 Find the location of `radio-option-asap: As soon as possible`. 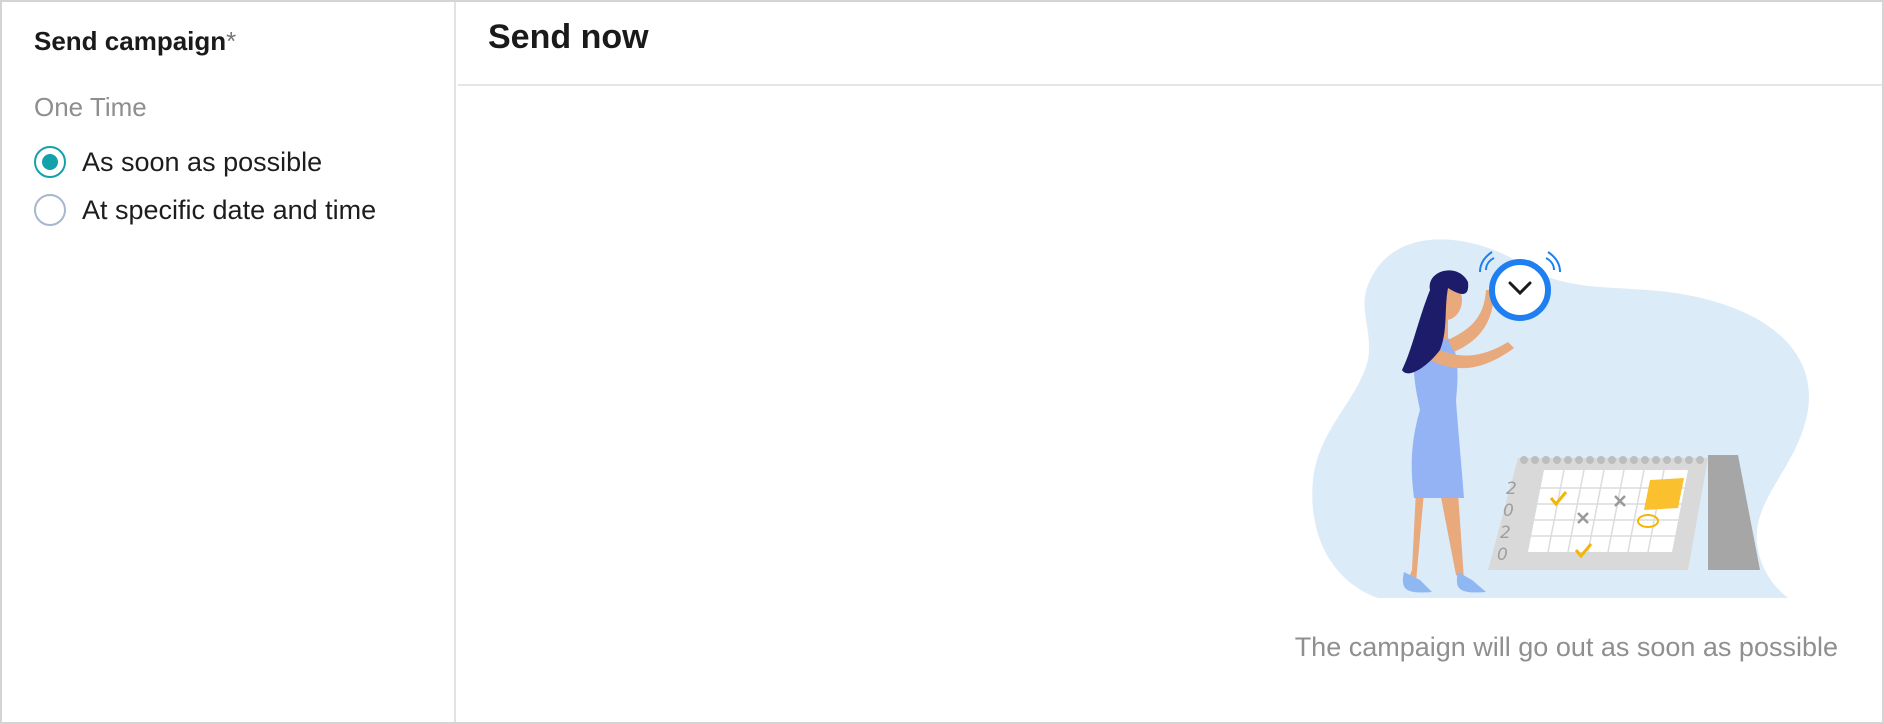

radio-option-asap: As soon as possible is located at coordinates (178, 162).